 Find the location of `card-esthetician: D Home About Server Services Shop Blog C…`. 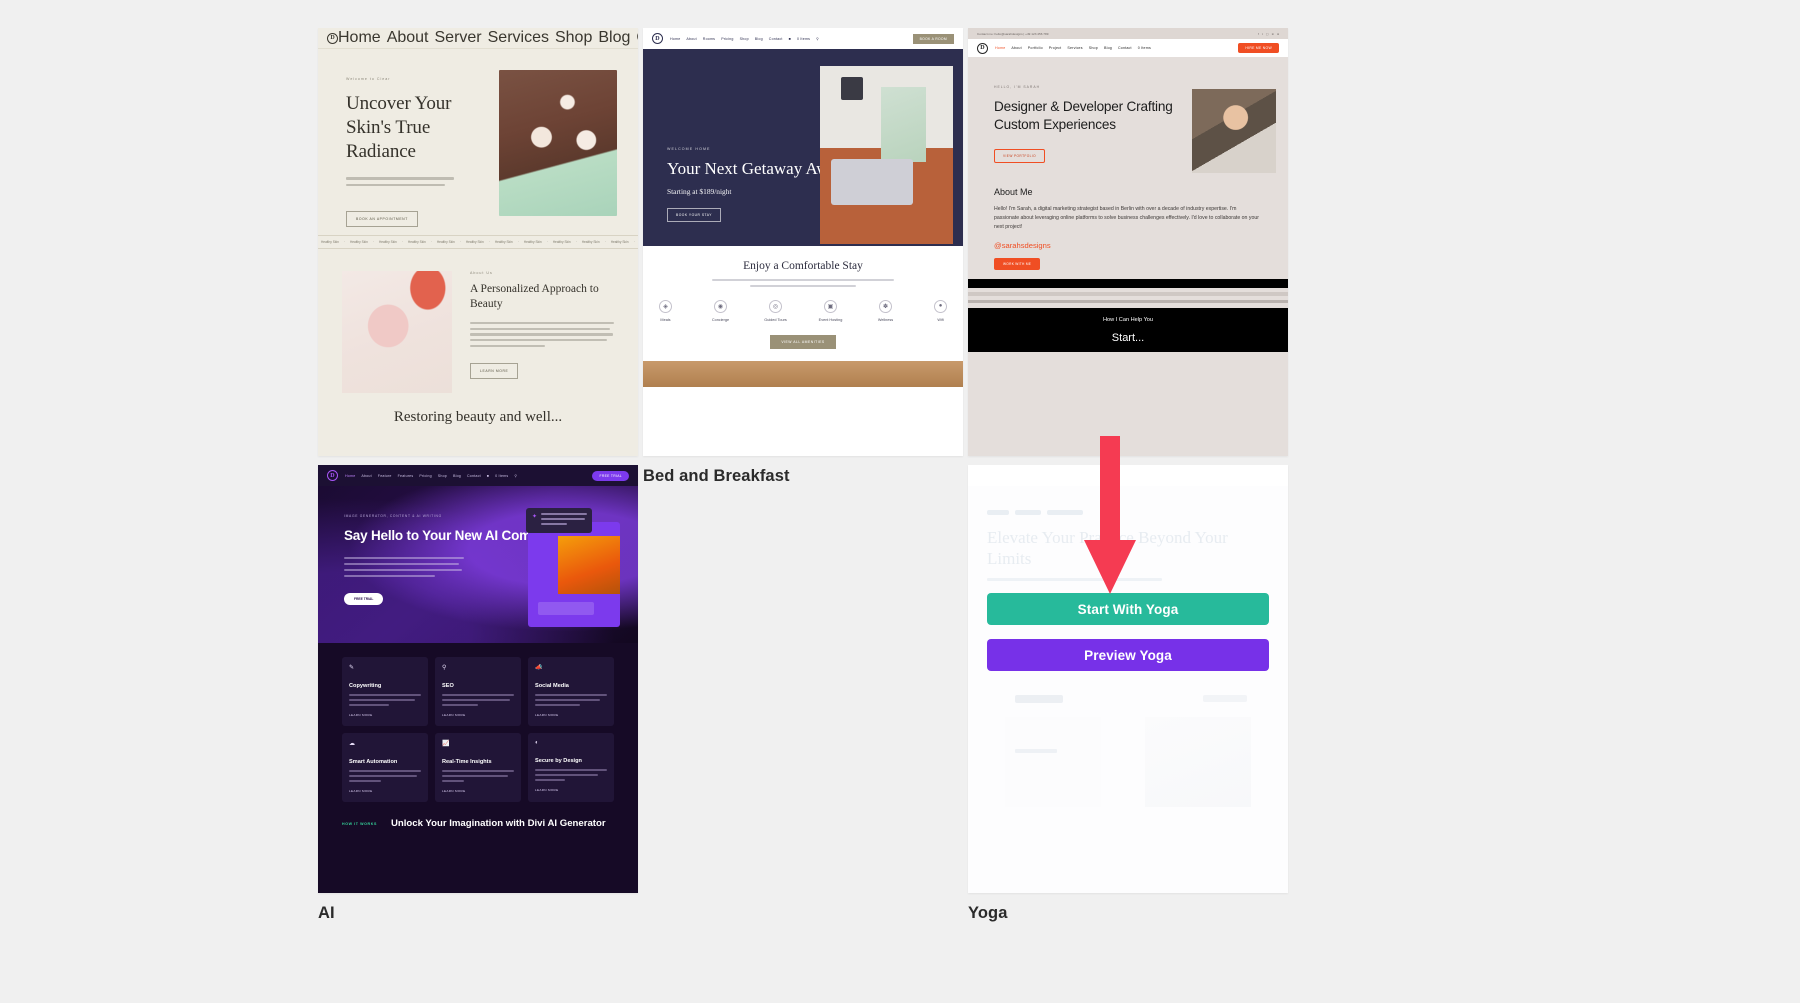

card-esthetician: D Home About Server Services Shop Blog C… is located at coordinates (478, 257).